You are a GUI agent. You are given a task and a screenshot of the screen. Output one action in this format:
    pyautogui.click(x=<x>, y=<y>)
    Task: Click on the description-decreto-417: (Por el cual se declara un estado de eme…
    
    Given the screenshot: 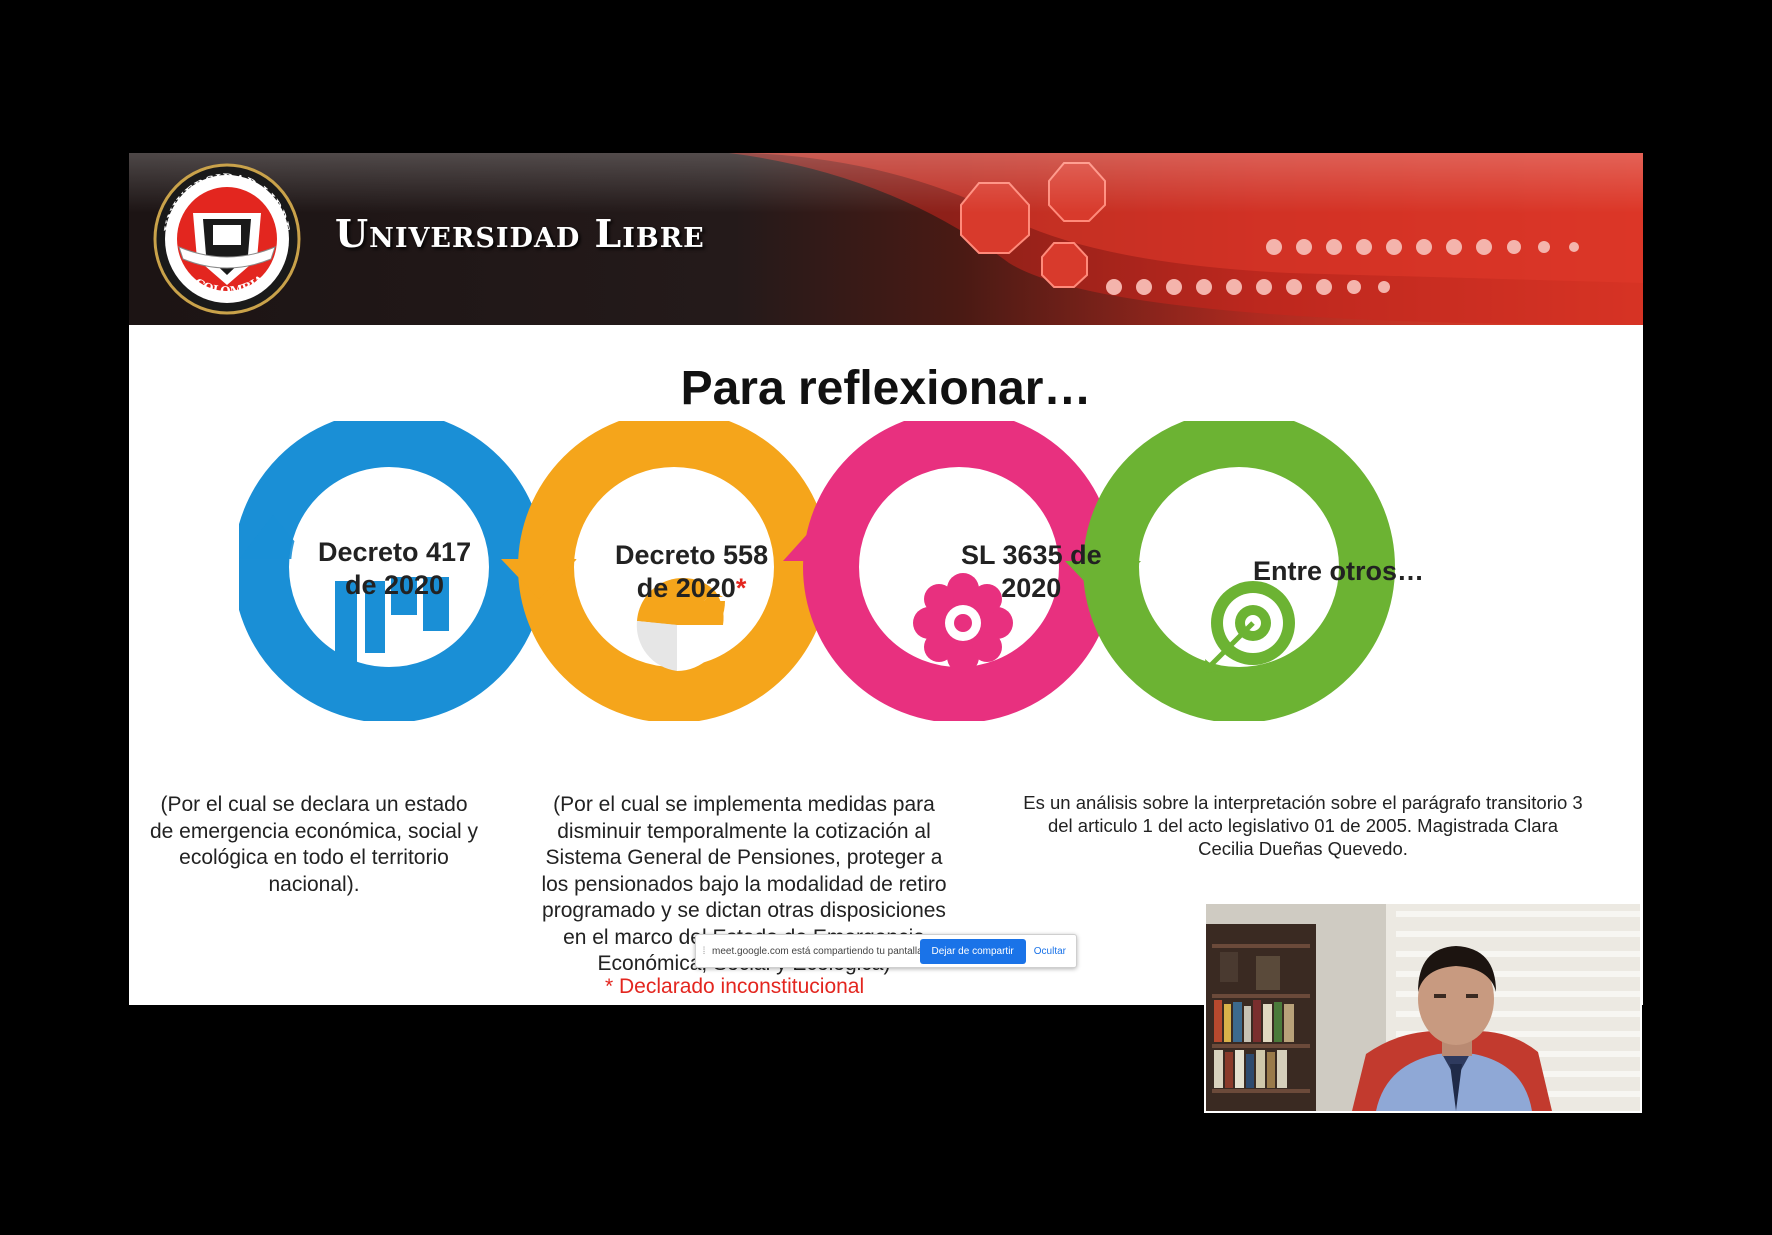 What is the action you would take?
    pyautogui.click(x=313, y=844)
    